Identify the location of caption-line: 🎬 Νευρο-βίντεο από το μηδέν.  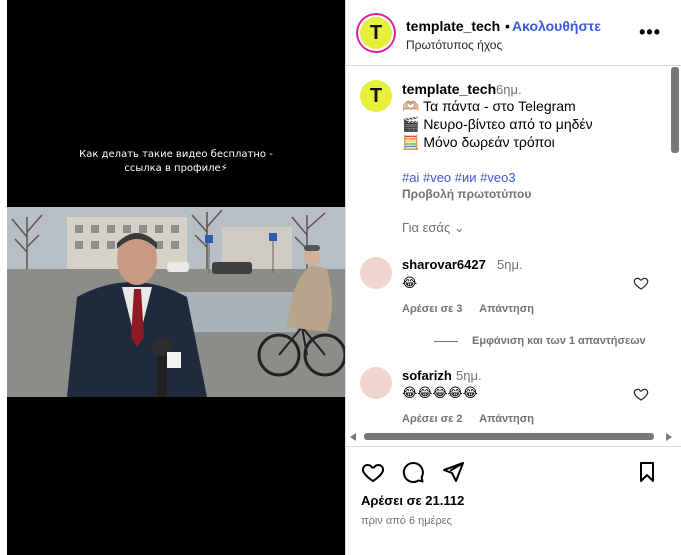
(497, 124).